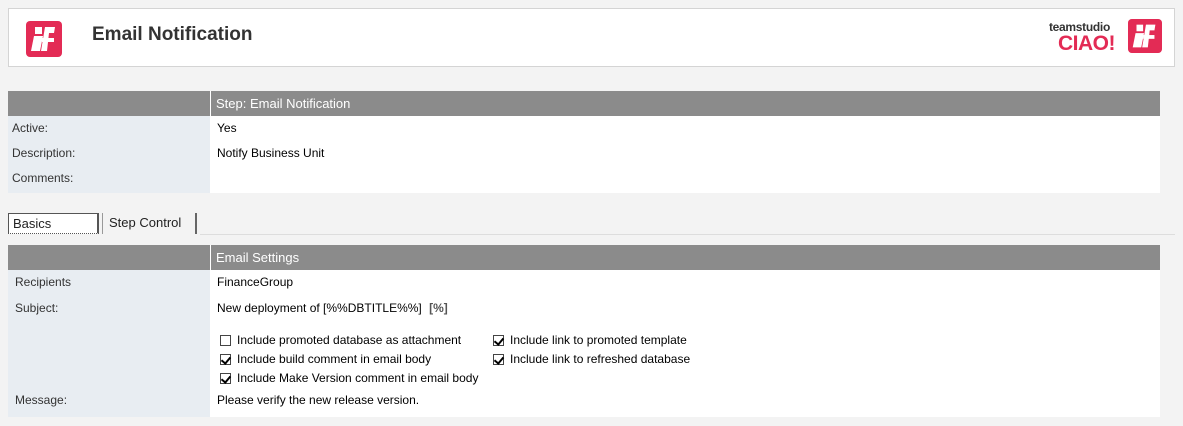 The image size is (1183, 426). What do you see at coordinates (600, 359) in the screenshot?
I see `link-refreshed-db-label: Include link to refreshed database` at bounding box center [600, 359].